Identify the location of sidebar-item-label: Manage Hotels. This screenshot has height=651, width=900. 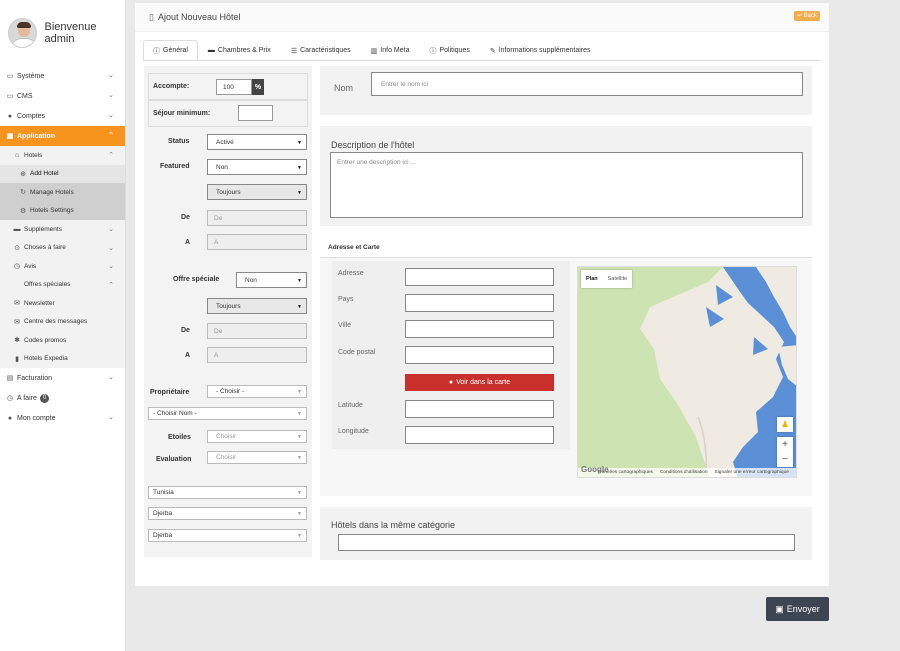
(52, 192).